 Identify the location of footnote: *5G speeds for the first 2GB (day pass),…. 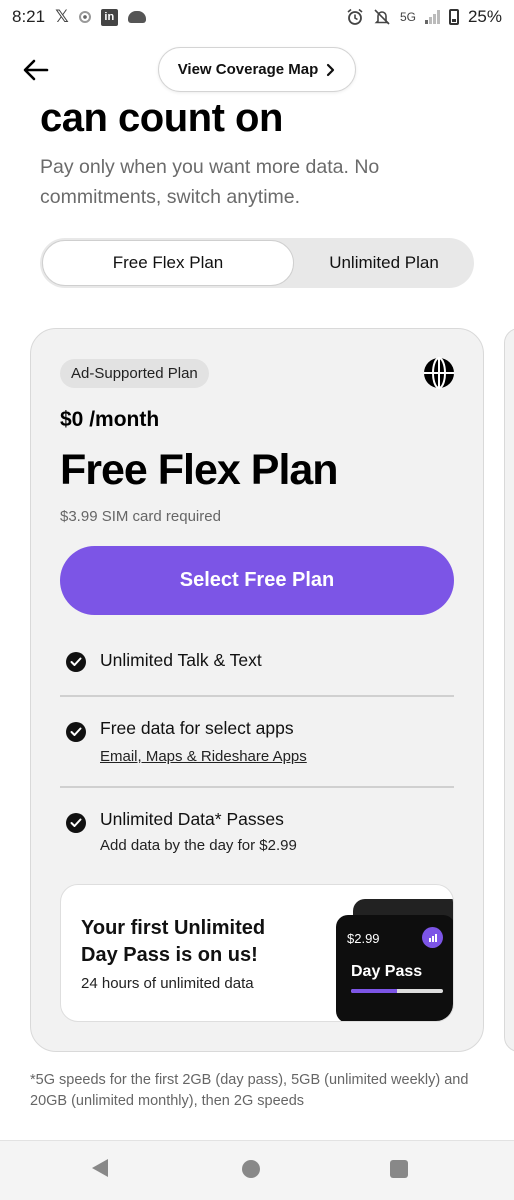
(249, 1090).